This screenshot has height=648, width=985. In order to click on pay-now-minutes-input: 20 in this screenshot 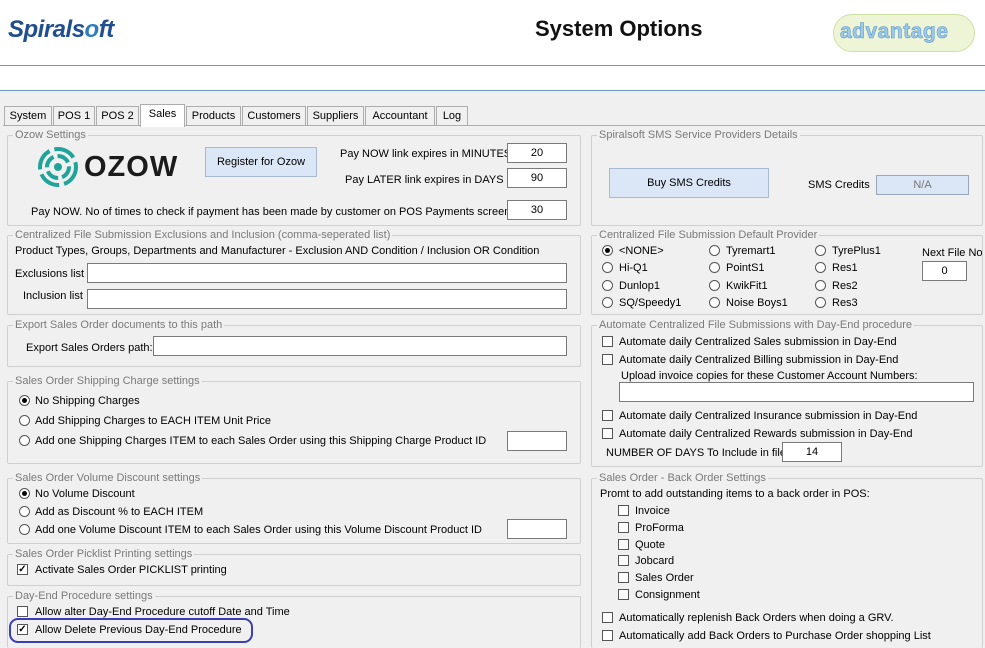, I will do `click(537, 153)`.